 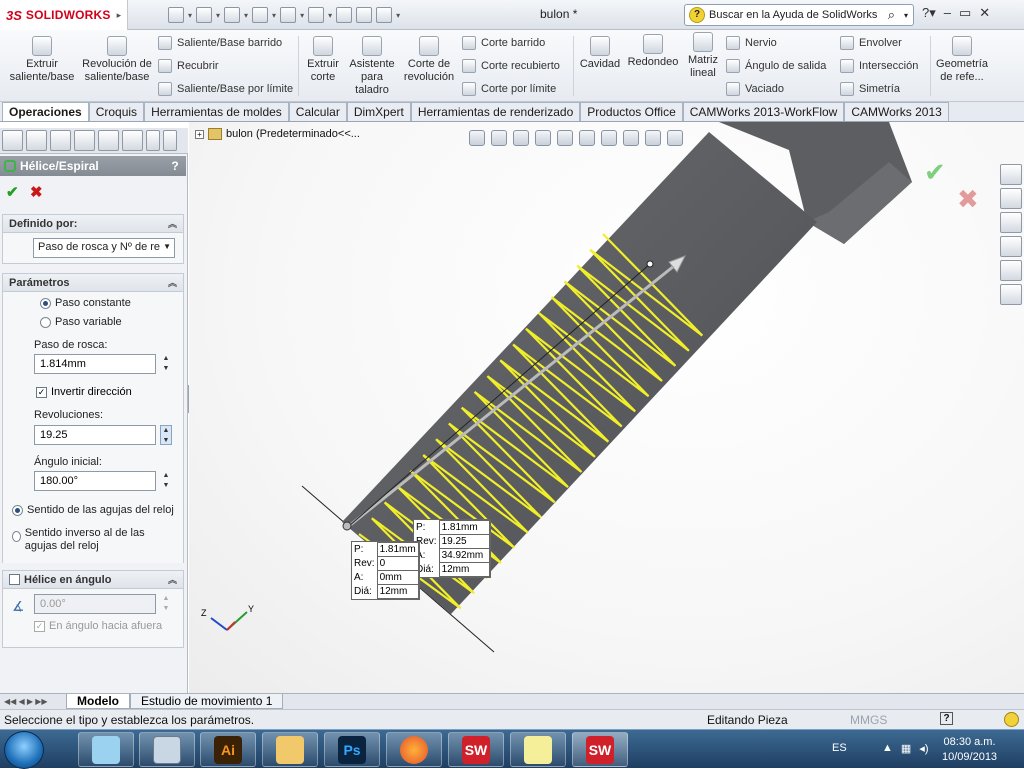 I want to click on boundary-cut-button: Corte por límite, so click(x=509, y=89).